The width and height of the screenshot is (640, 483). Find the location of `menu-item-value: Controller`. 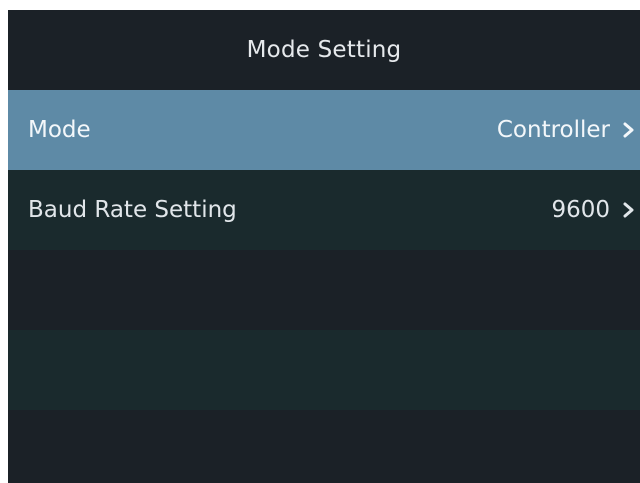

menu-item-value: Controller is located at coordinates (553, 130).